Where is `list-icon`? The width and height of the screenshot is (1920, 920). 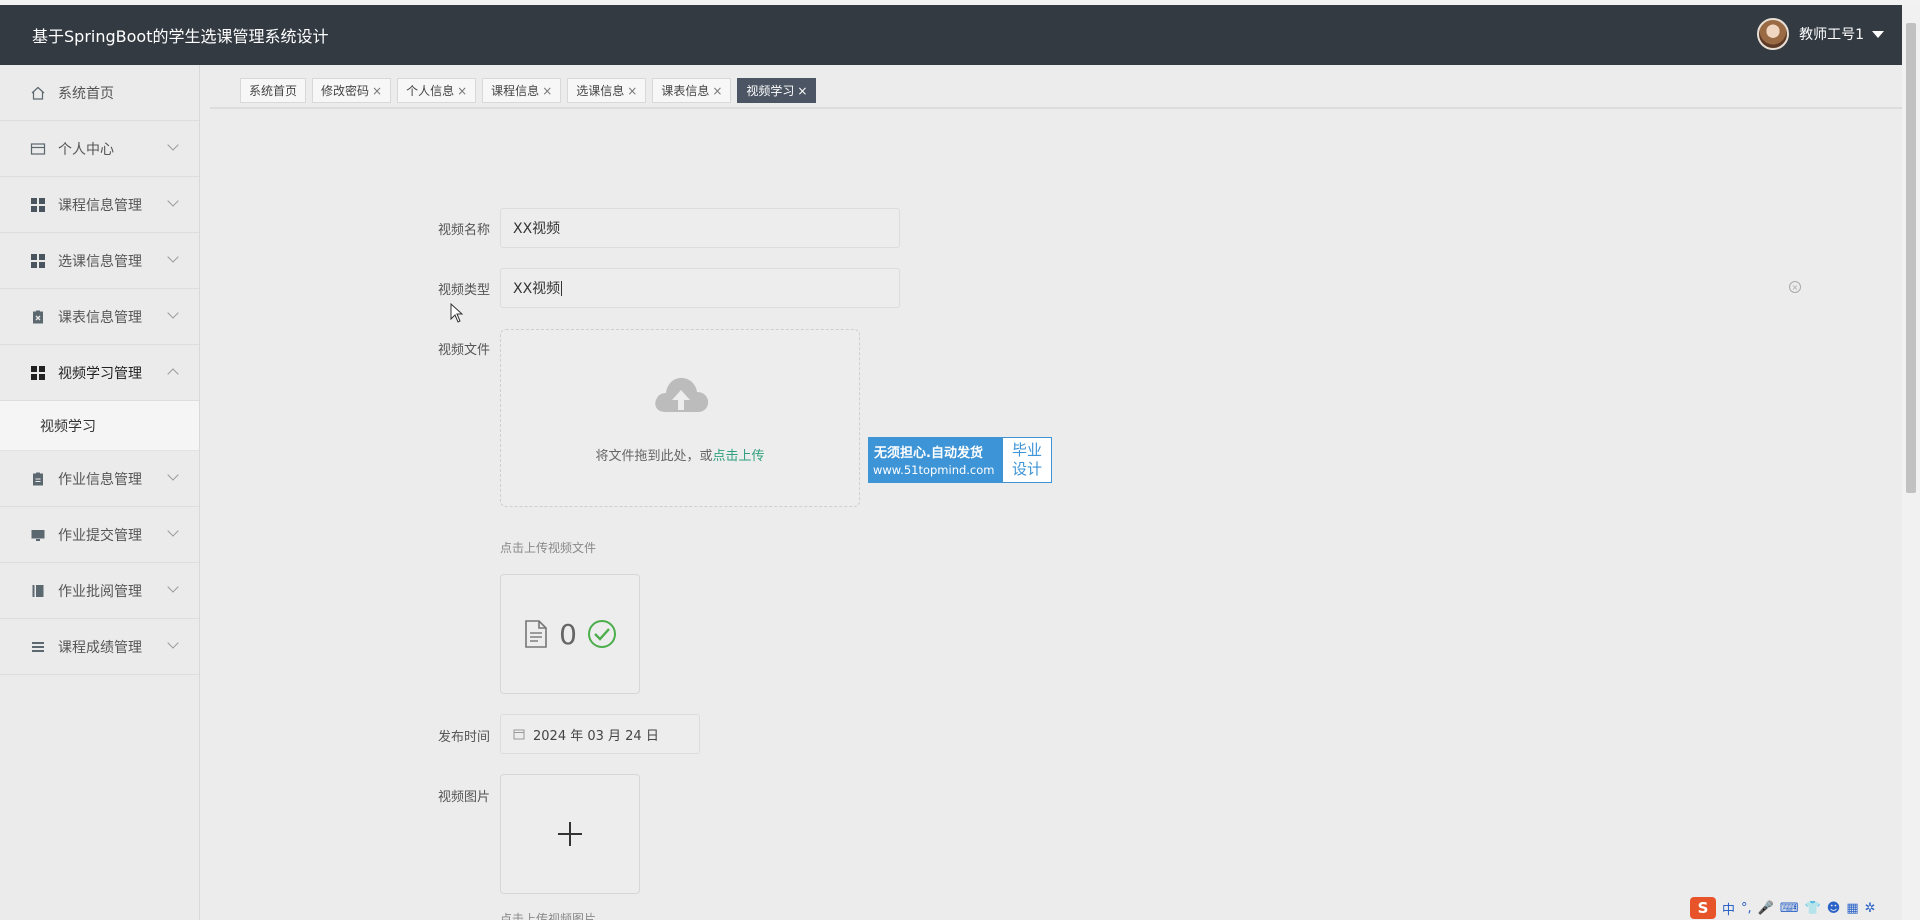
list-icon is located at coordinates (38, 647).